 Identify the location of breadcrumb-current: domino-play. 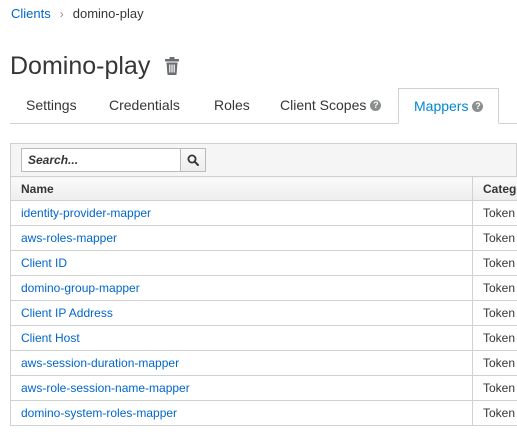
(108, 13).